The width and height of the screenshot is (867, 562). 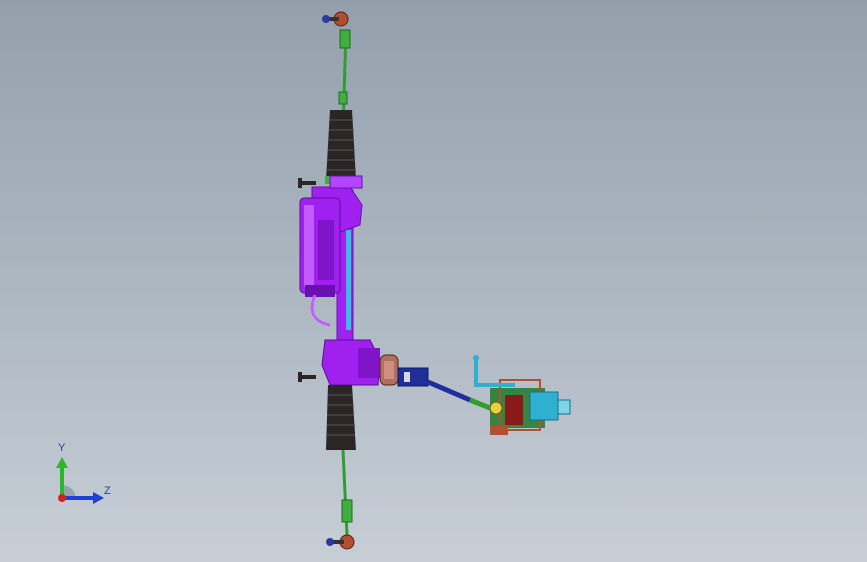 What do you see at coordinates (347, 492) in the screenshot?
I see `lower-tie-rod` at bounding box center [347, 492].